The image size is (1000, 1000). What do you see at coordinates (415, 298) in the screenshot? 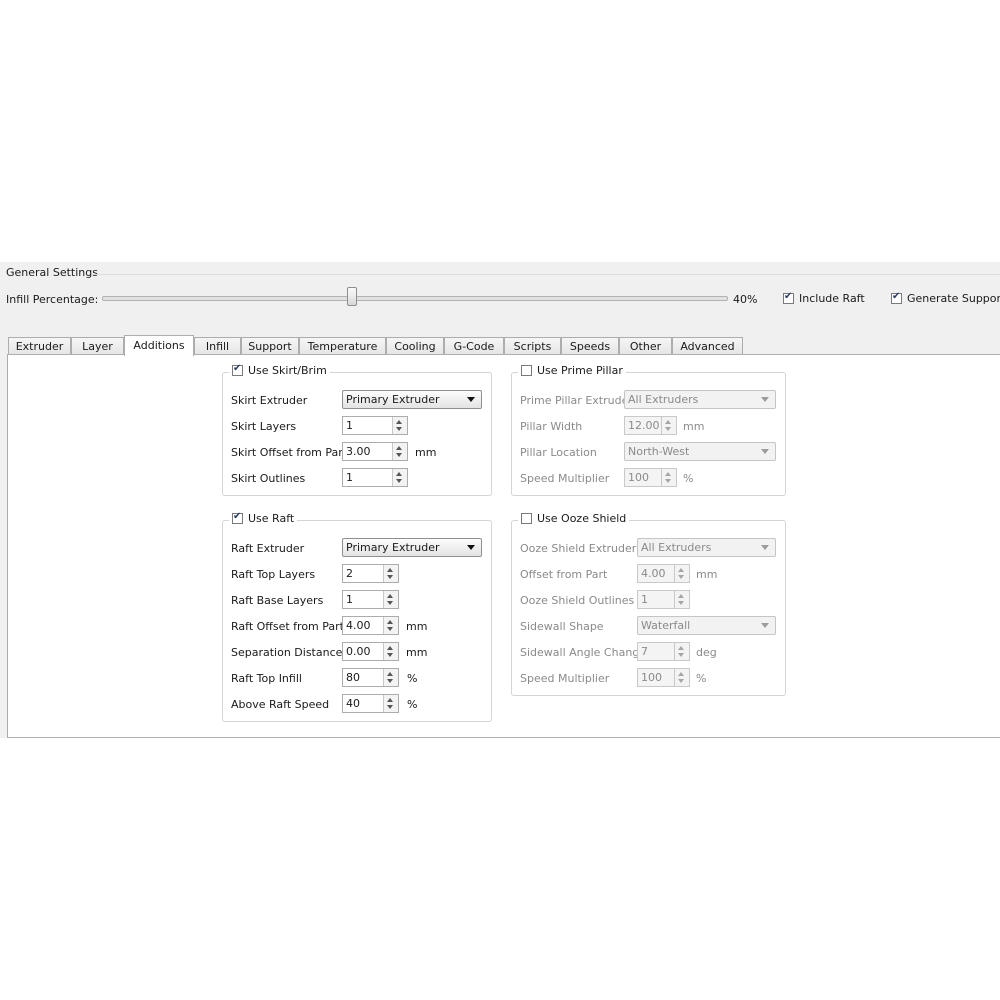
I see `infill-slider-track` at bounding box center [415, 298].